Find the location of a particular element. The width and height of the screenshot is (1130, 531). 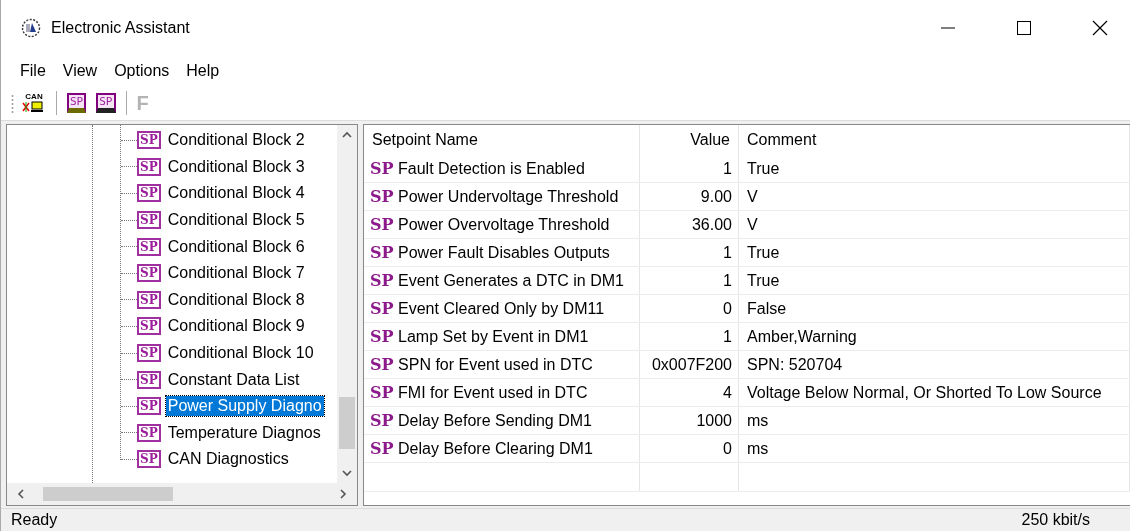

table-cell: 9.00 is located at coordinates (689, 196).